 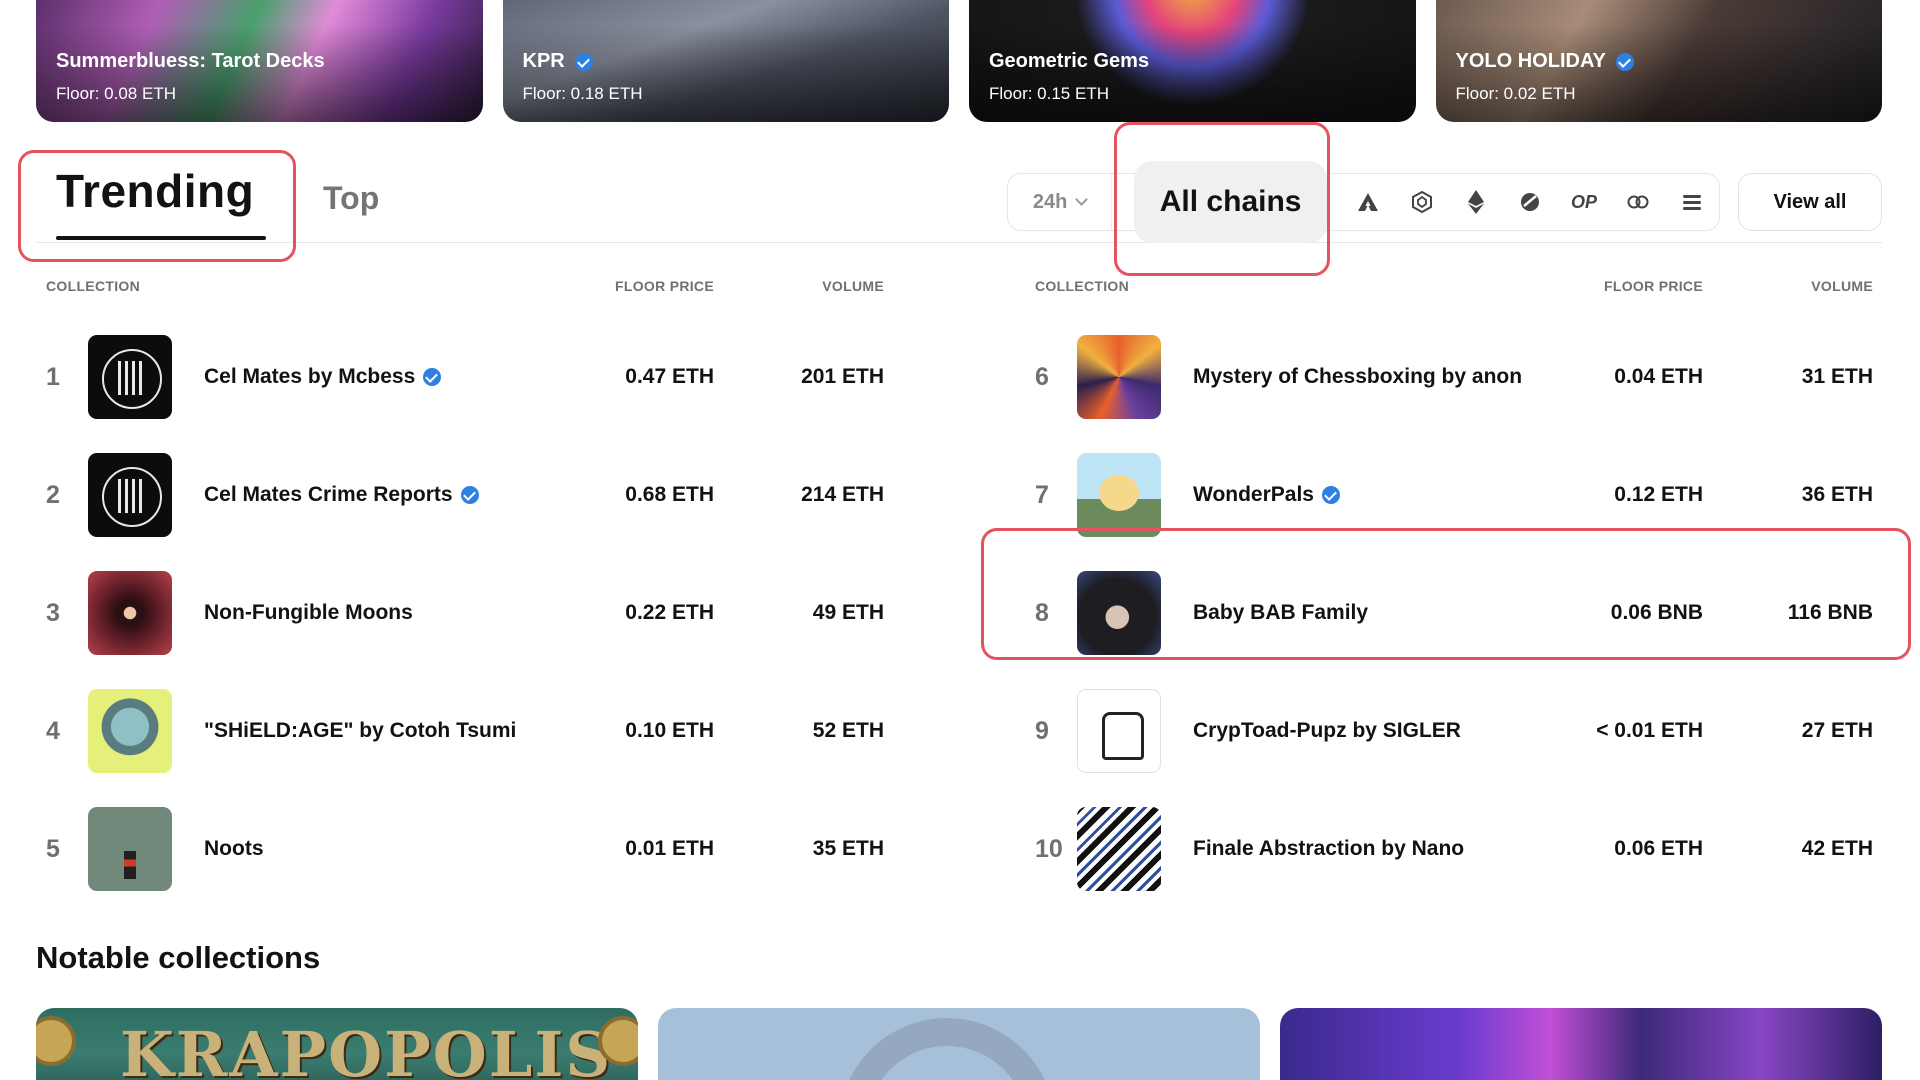 I want to click on collection-name: "SHiELD:AGE" by Cotoh Tsumi, so click(x=360, y=730).